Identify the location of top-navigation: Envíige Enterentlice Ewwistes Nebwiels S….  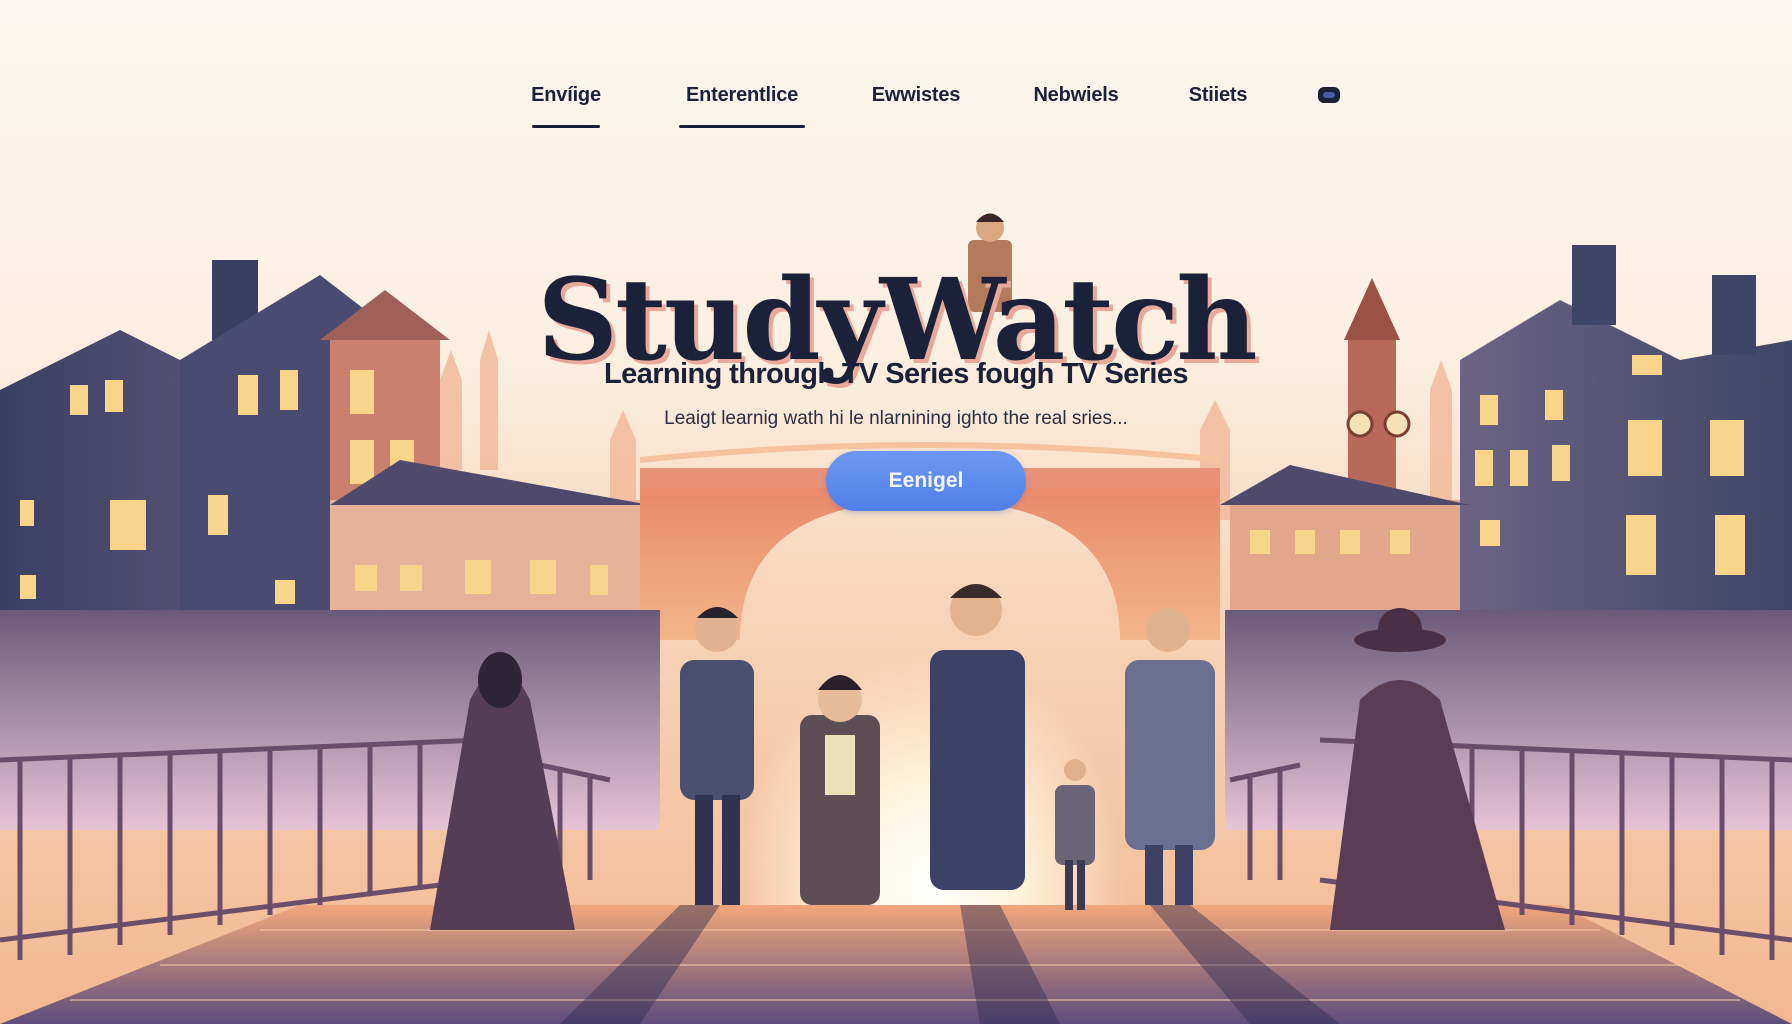
(896, 109).